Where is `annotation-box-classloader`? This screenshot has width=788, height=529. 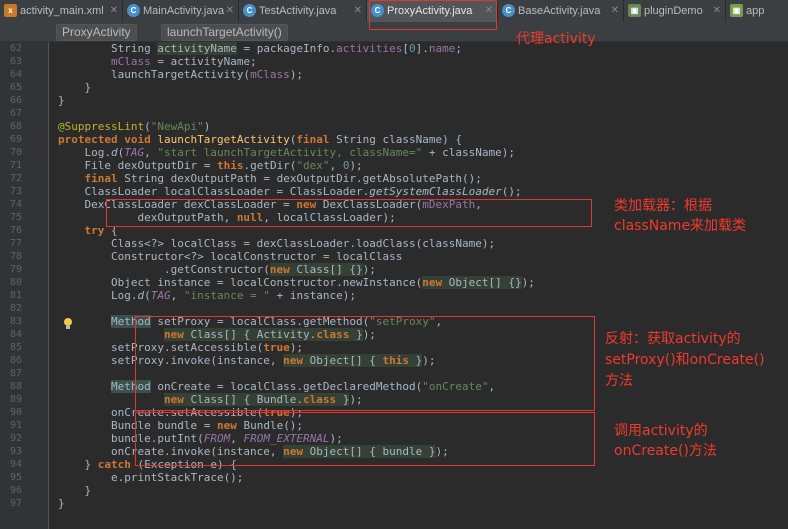 annotation-box-classloader is located at coordinates (349, 213).